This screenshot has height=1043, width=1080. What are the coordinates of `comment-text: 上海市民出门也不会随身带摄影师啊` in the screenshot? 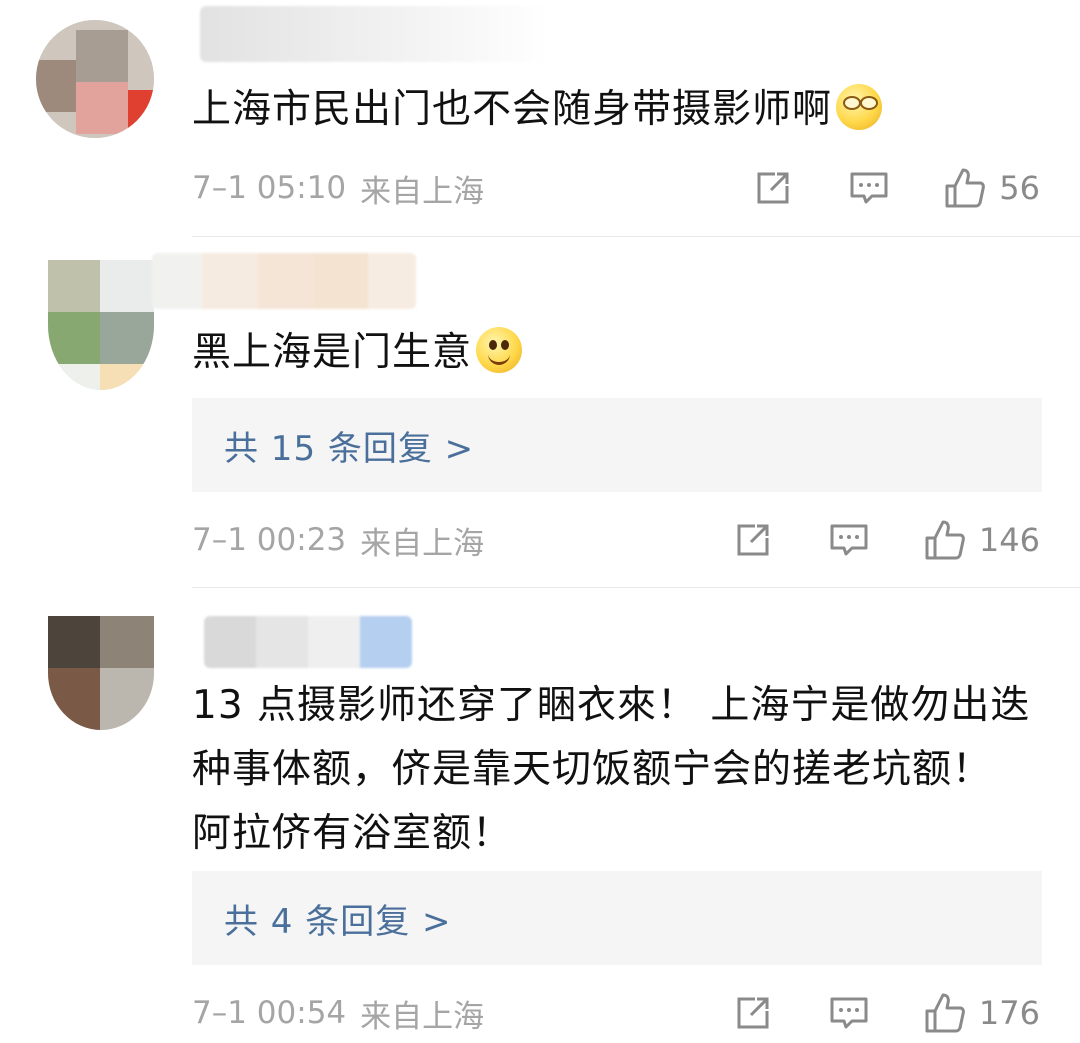 It's located at (616, 110).